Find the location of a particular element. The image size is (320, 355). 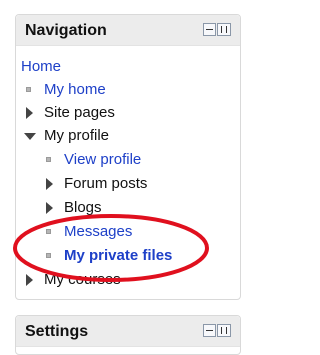

settings-block-header: Settings is located at coordinates (128, 331).